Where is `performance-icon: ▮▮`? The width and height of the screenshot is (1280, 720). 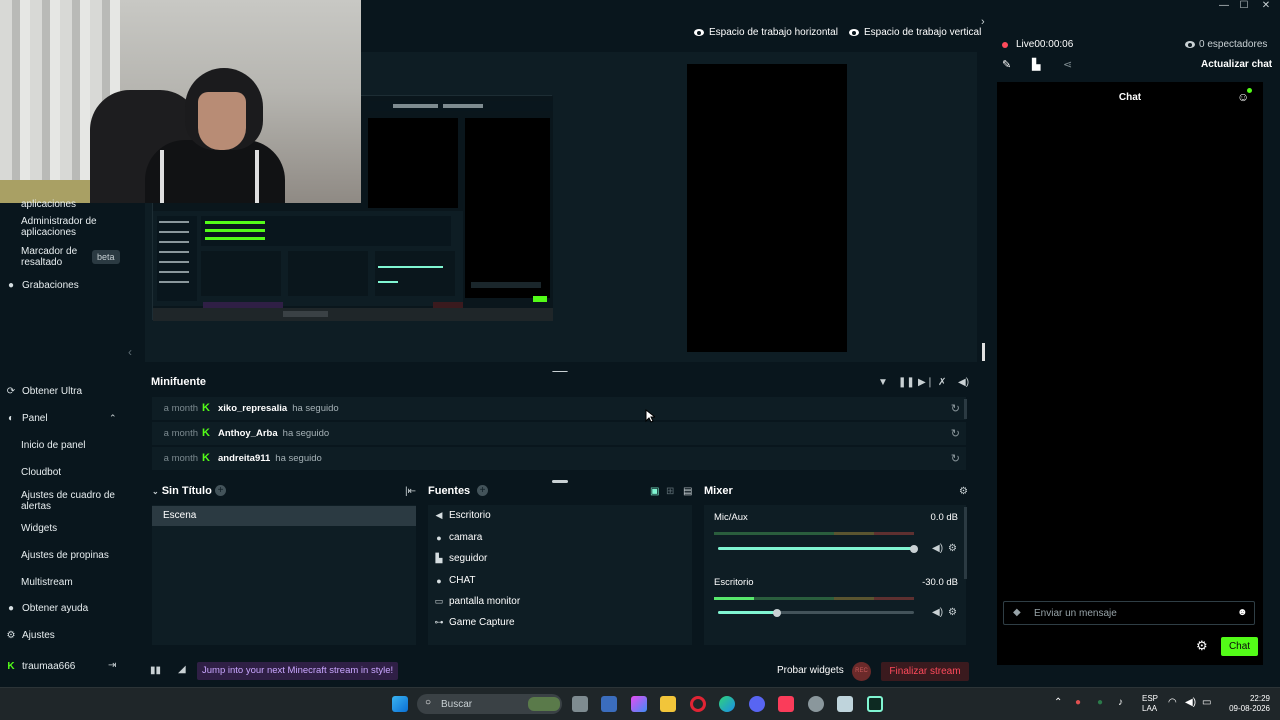
performance-icon: ▮▮ is located at coordinates (155, 670).